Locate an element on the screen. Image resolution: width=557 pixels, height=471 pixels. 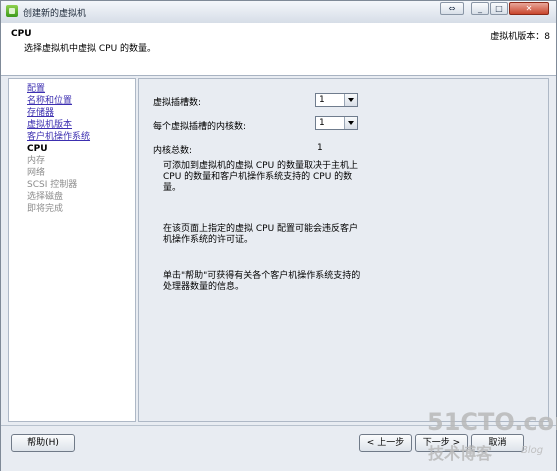
back-button: < 上一步 is located at coordinates (385, 443).